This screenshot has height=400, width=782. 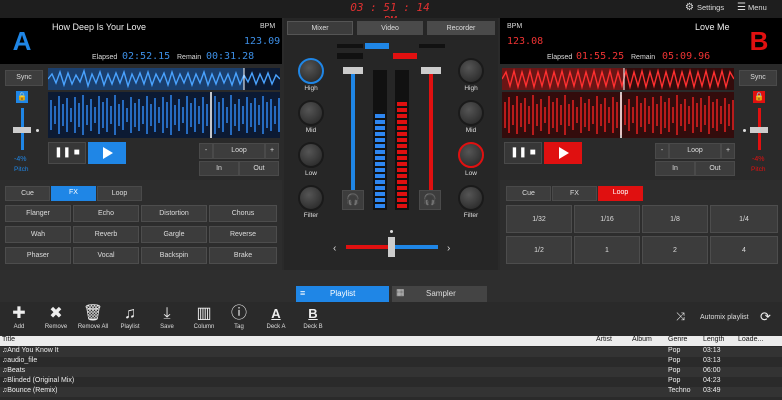 I want to click on loop-2-button: 2, so click(x=675, y=250).